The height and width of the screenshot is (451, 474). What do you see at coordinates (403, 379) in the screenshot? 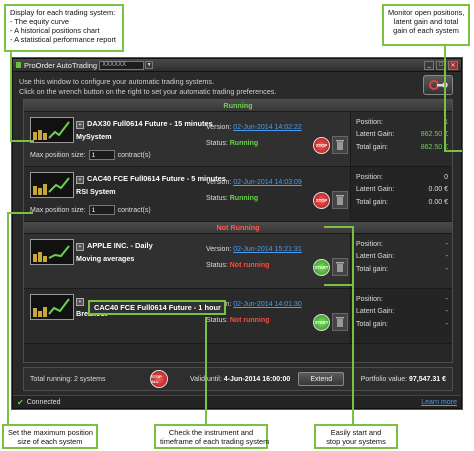
I see `portfolio-value: Portfolio value: 97,547.31 €` at bounding box center [403, 379].